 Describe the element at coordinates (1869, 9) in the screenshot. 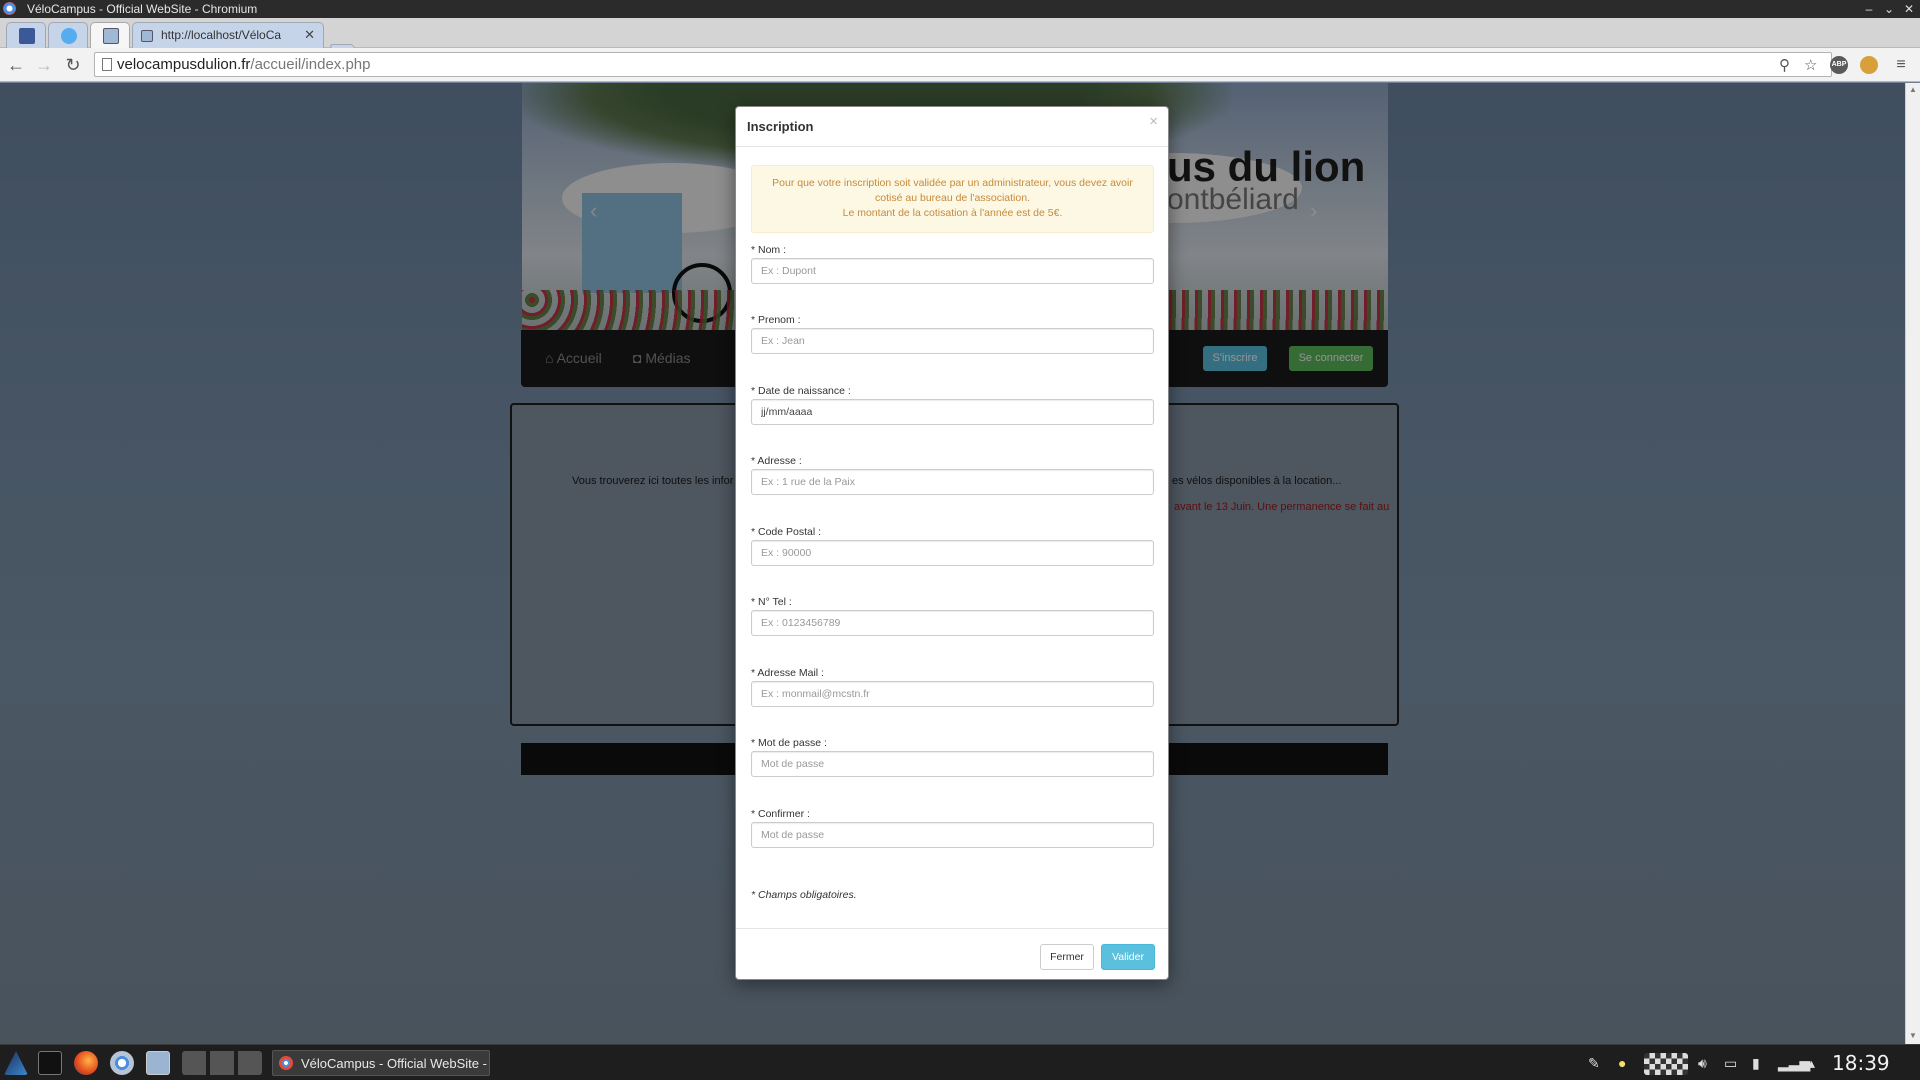

I see `minimize-icon: –` at that location.